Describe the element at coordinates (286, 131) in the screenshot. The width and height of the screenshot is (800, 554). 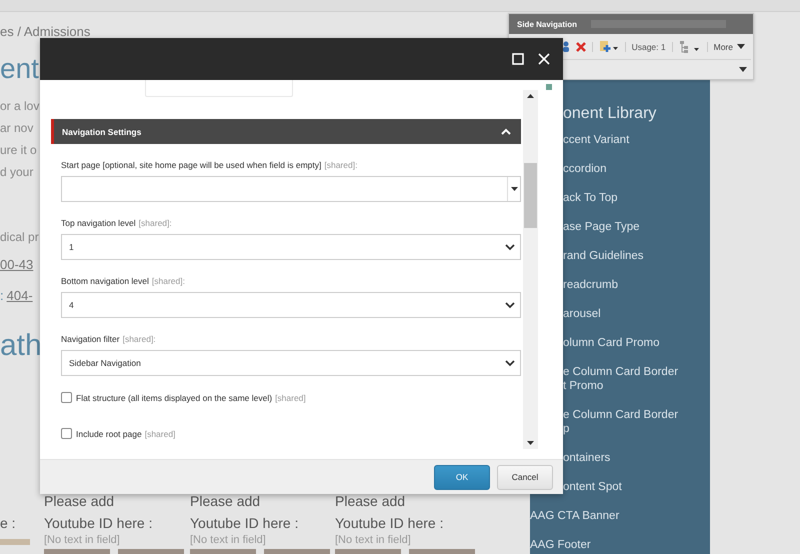
I see `section-header: Navigation Settings` at that location.